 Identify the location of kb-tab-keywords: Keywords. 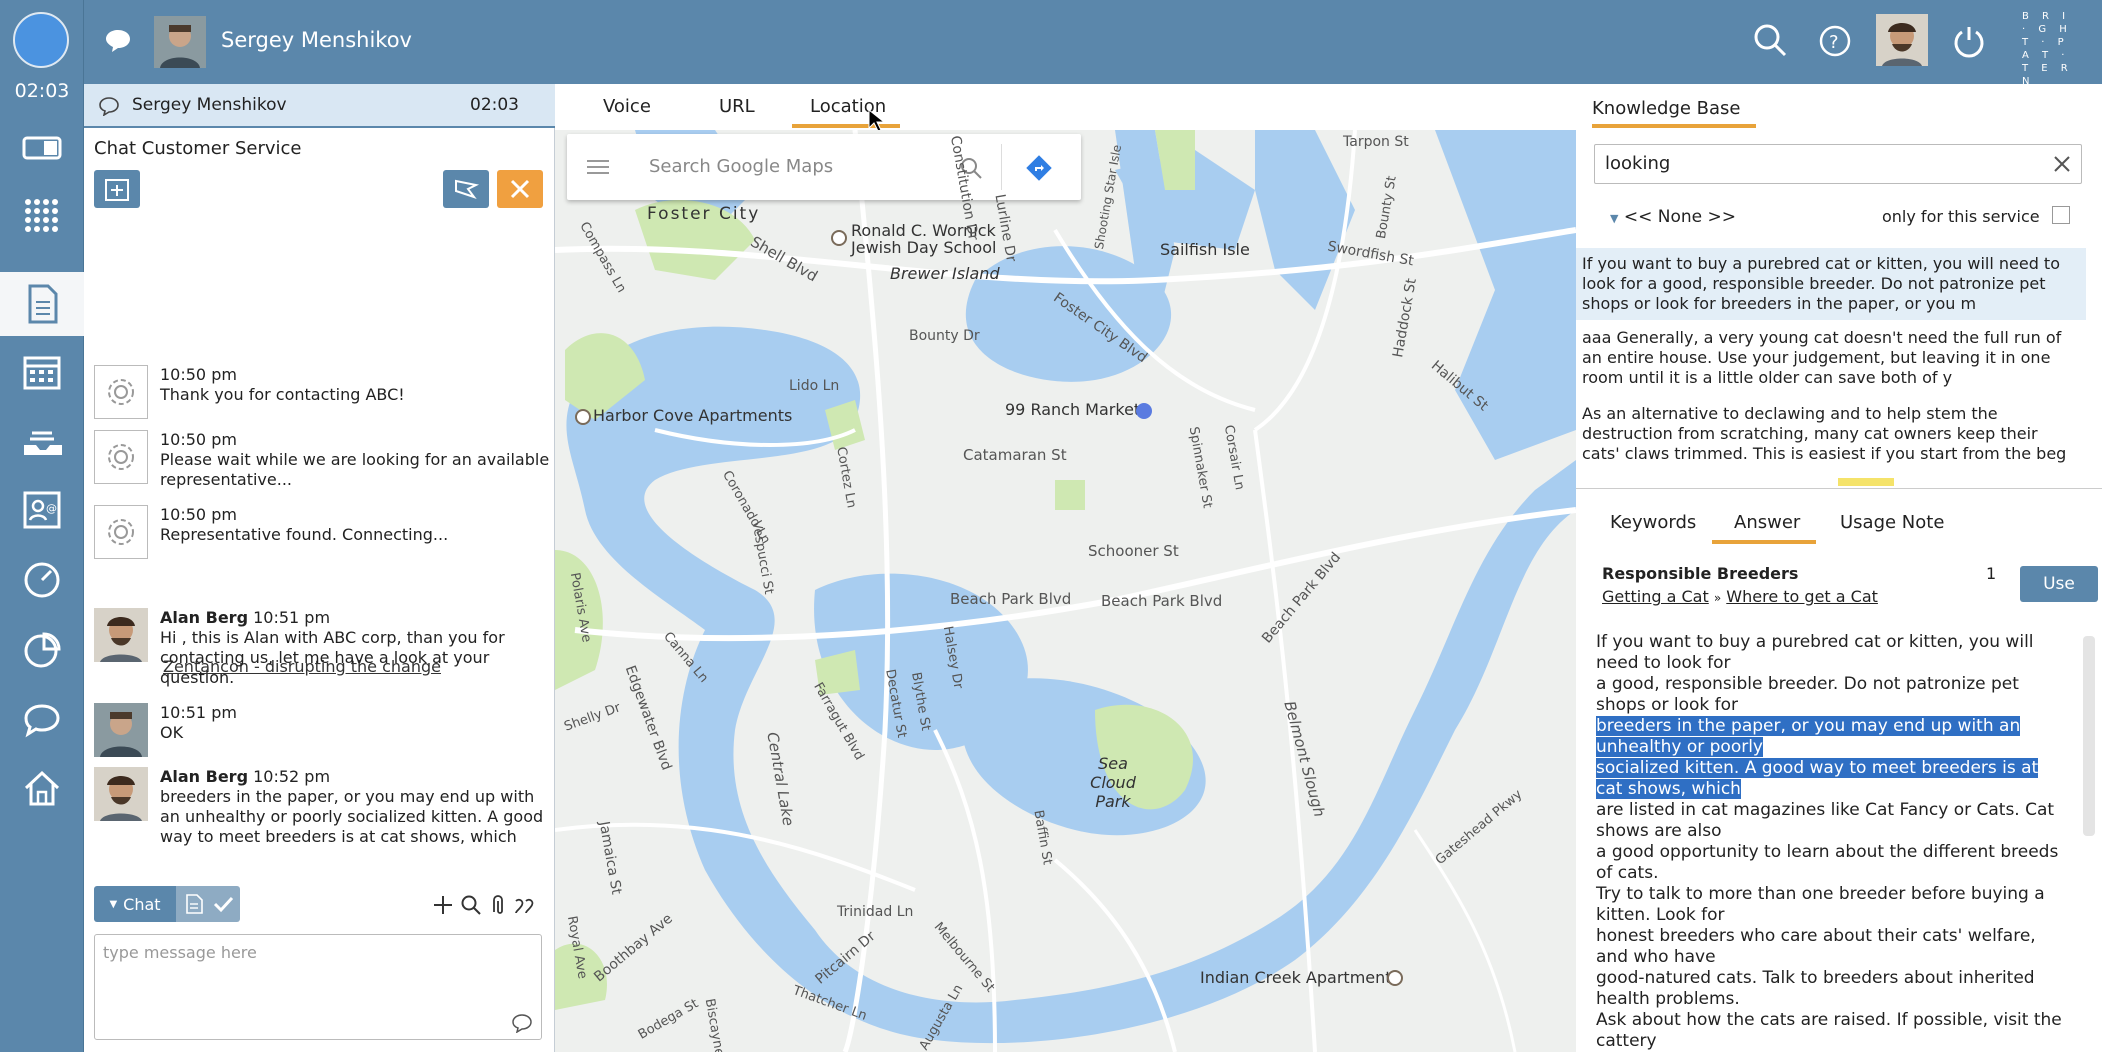
(1653, 522).